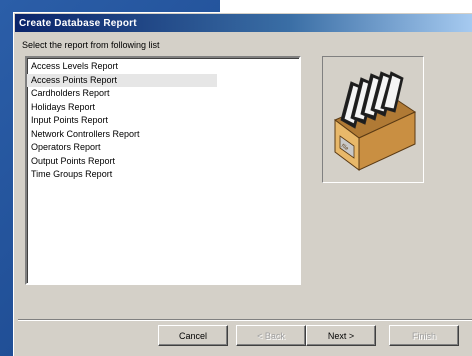 The height and width of the screenshot is (356, 472). What do you see at coordinates (243, 23) in the screenshot?
I see `dialog-titlebar: Create Database Report` at bounding box center [243, 23].